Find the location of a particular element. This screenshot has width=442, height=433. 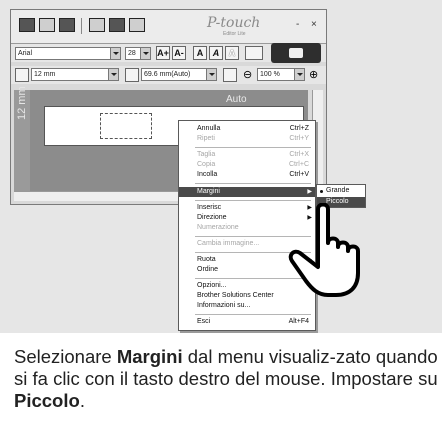

ruler-label: 12 mm is located at coordinates (22, 103).